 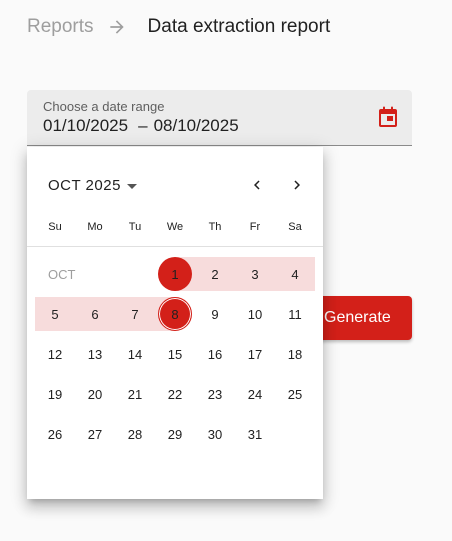 I want to click on day-cell: 16, so click(x=215, y=354).